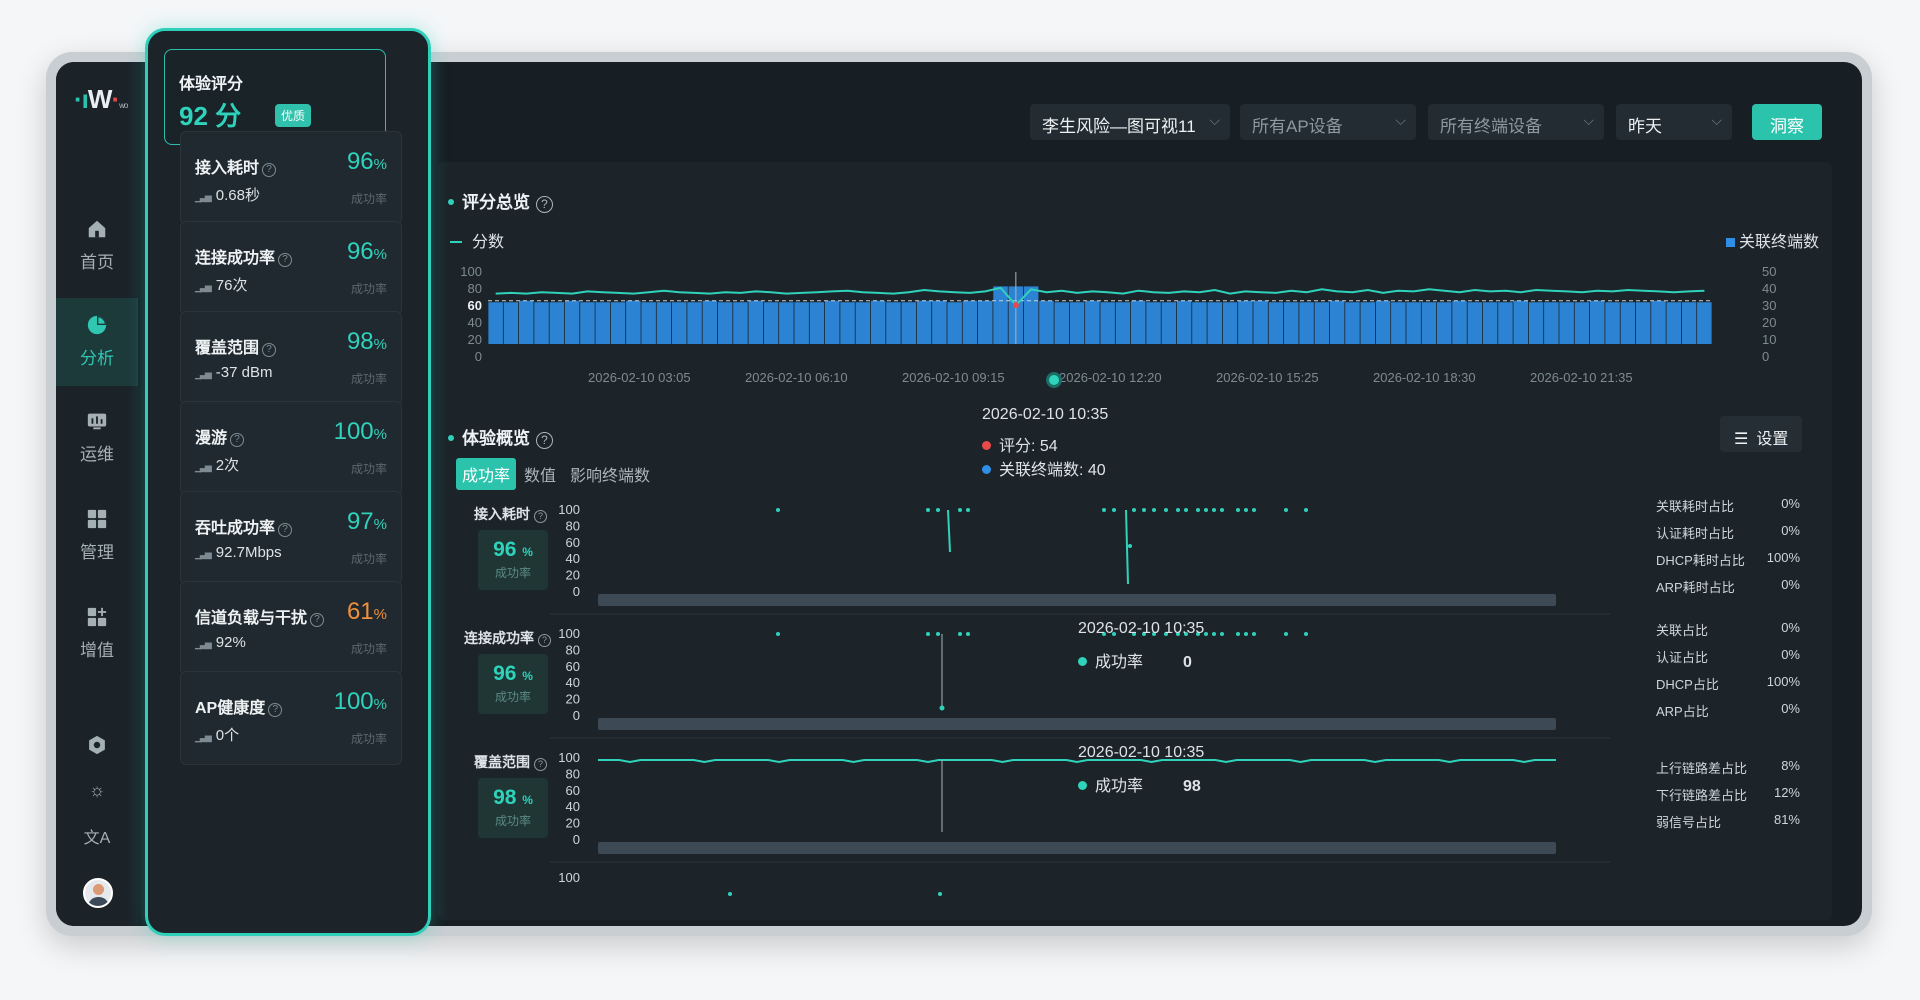  Describe the element at coordinates (221, 284) in the screenshot. I see `metric-sub: 76次` at that location.